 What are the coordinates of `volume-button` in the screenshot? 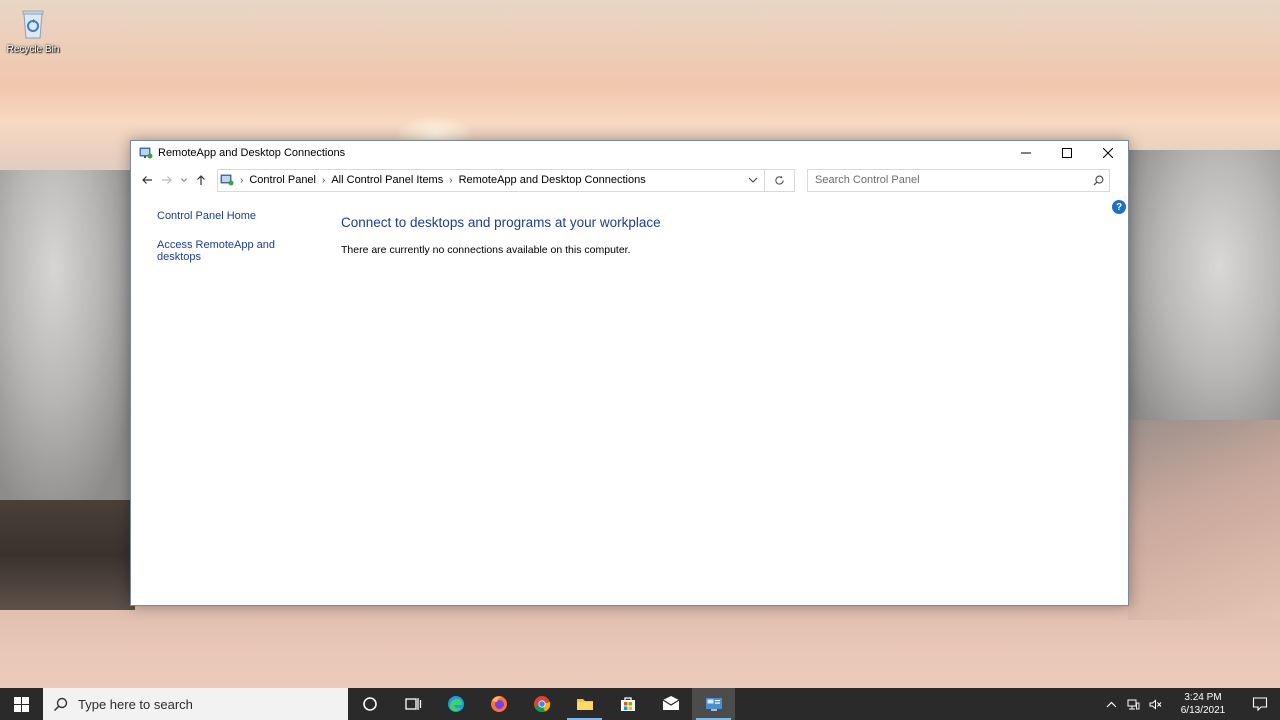 It's located at (1155, 704).